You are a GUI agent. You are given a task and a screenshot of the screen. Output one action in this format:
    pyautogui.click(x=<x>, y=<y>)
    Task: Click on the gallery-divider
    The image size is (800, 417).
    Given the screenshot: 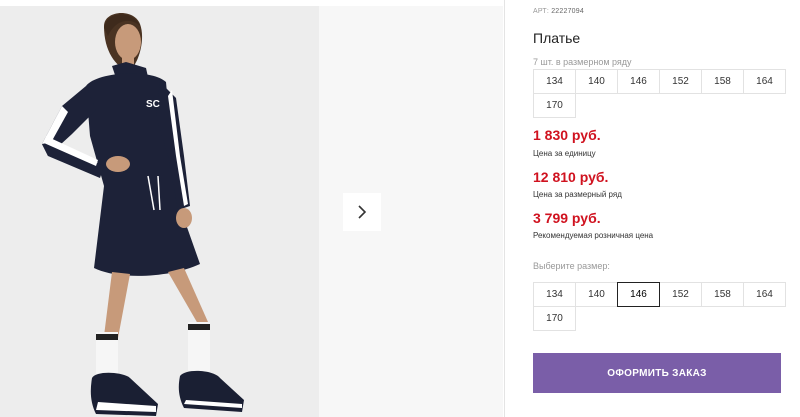 What is the action you would take?
    pyautogui.click(x=504, y=208)
    